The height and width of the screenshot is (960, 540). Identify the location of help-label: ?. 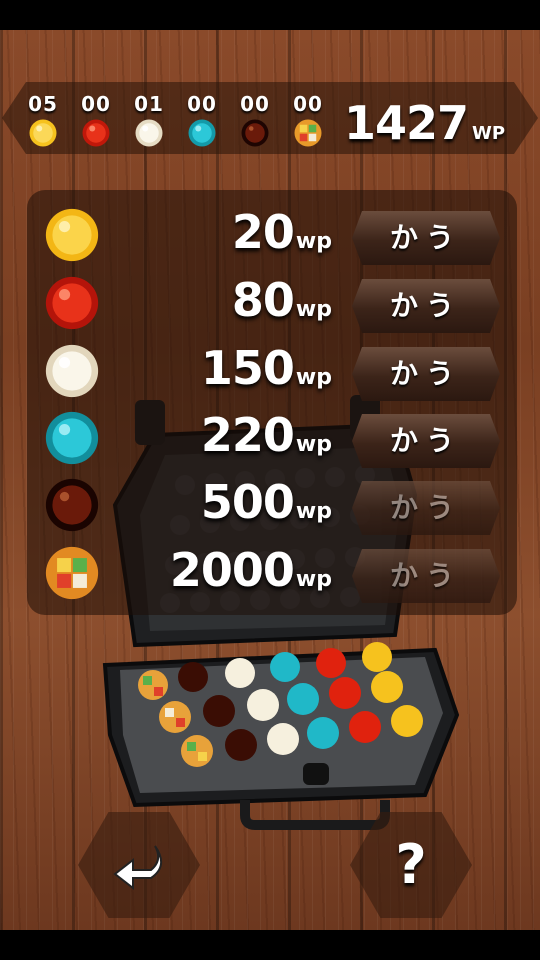
(411, 864).